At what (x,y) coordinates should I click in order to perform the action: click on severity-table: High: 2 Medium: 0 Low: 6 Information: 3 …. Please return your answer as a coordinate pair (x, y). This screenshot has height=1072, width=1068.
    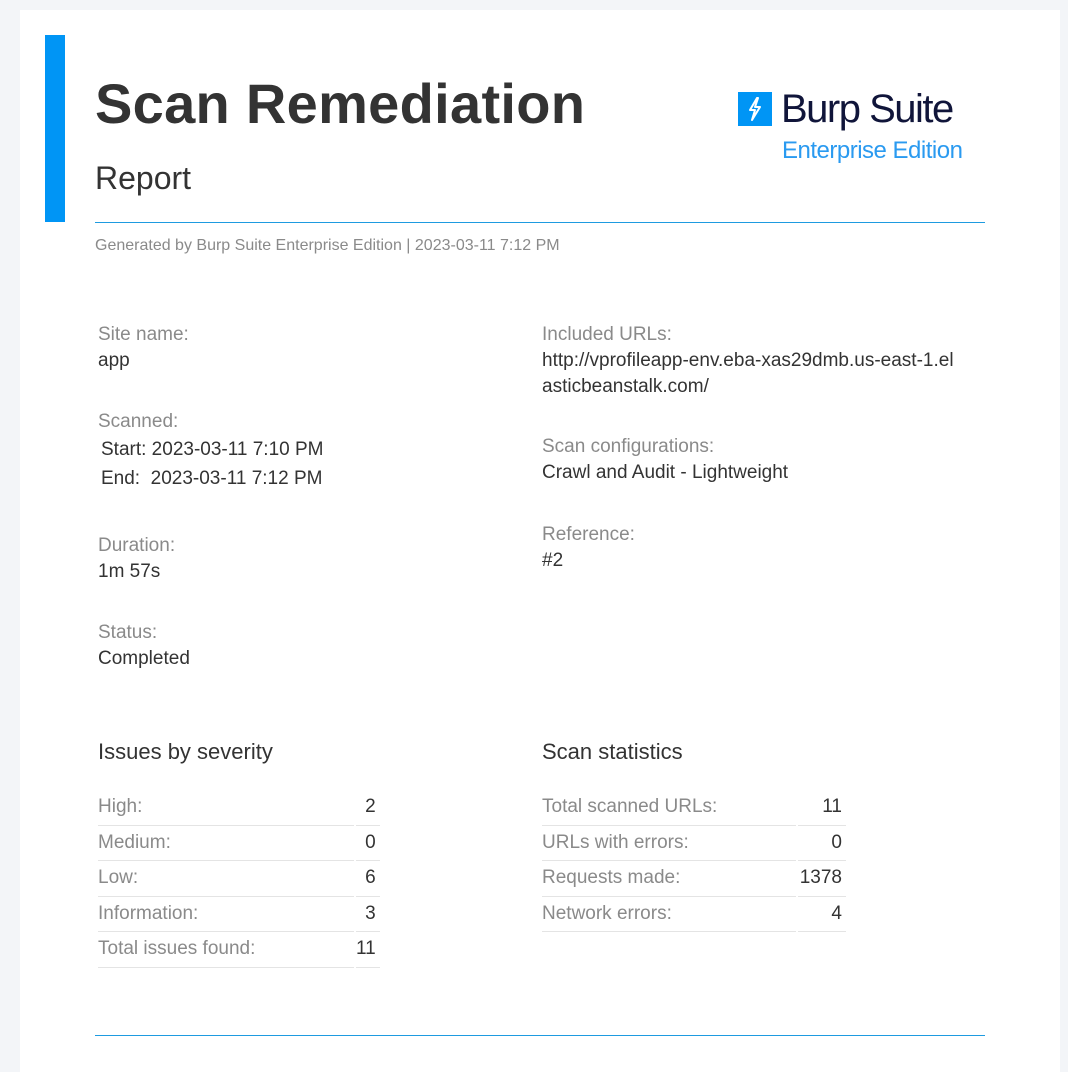
    Looking at the image, I should click on (239, 879).